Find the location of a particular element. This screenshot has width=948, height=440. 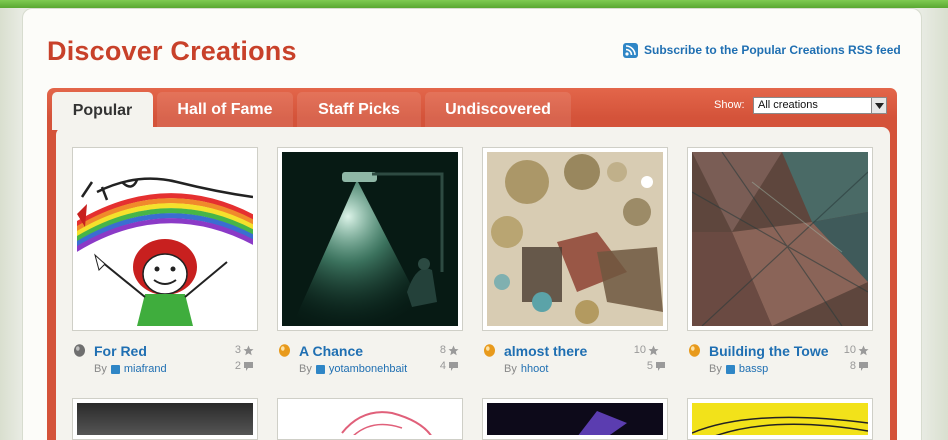

chevron-down-icon is located at coordinates (878, 105).